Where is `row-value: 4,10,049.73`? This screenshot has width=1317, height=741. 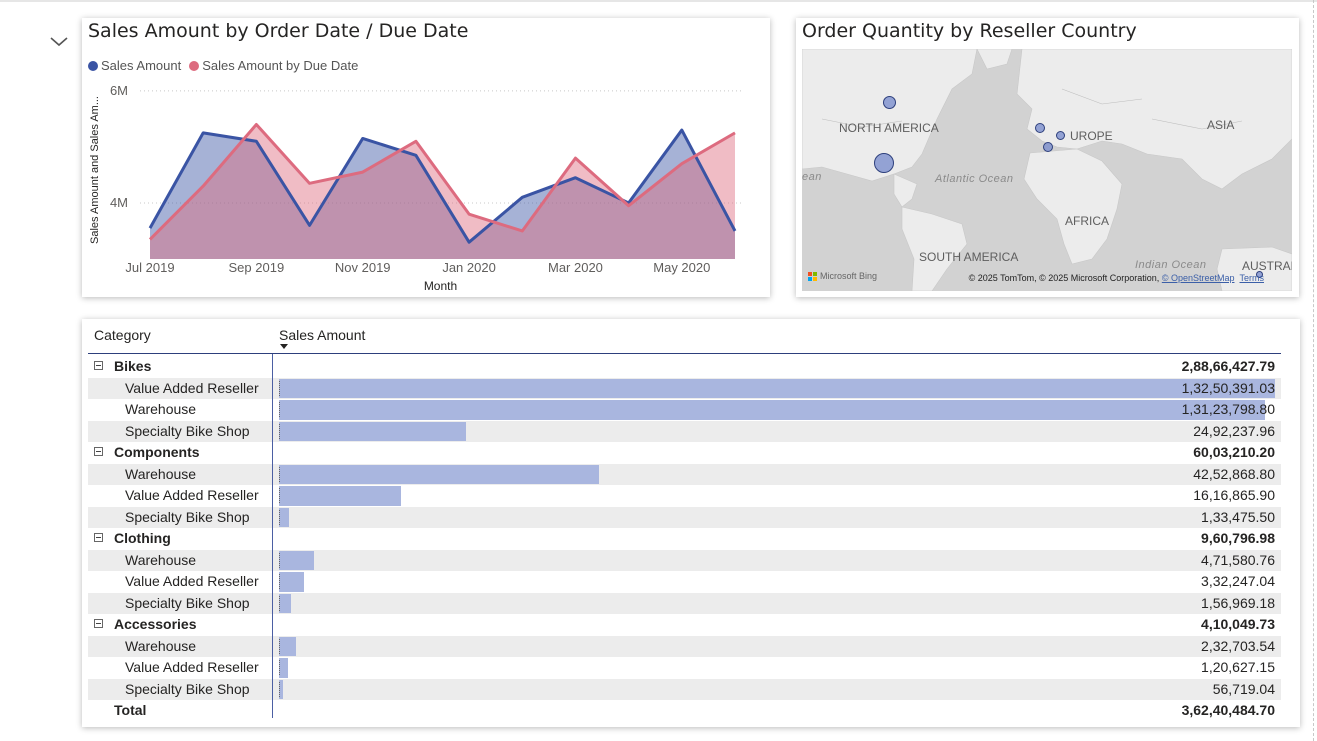
row-value: 4,10,049.73 is located at coordinates (1238, 624).